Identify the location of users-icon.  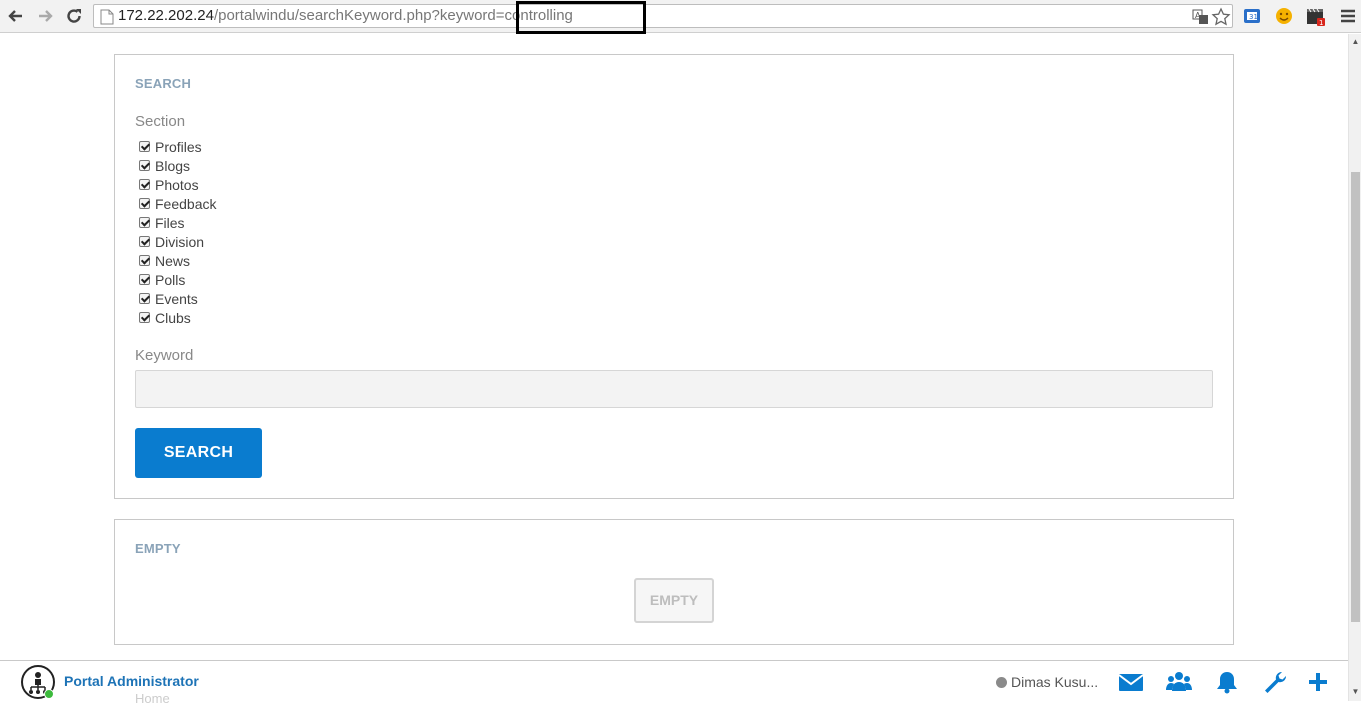
(1179, 681).